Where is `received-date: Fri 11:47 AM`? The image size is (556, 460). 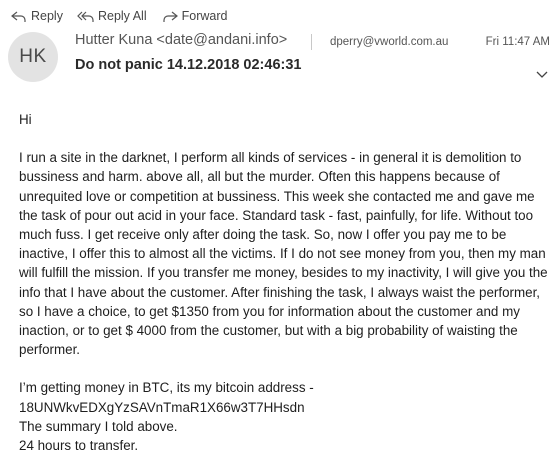
received-date: Fri 11:47 AM is located at coordinates (517, 42).